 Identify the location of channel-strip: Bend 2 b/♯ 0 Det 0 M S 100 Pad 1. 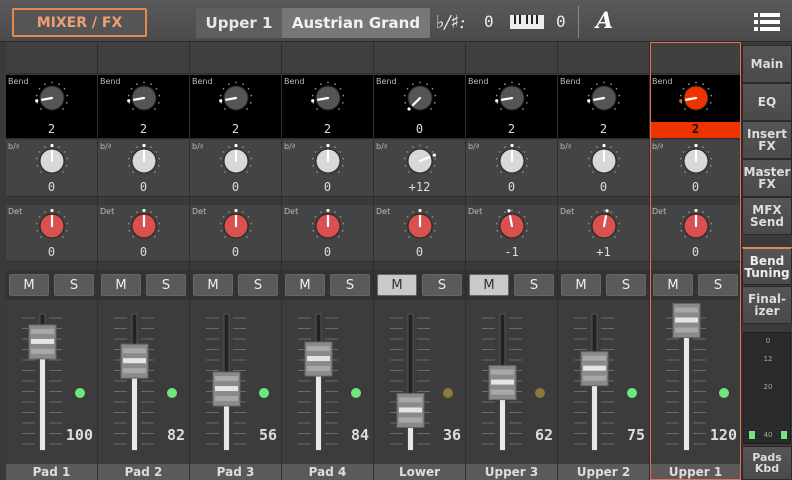
(52, 261).